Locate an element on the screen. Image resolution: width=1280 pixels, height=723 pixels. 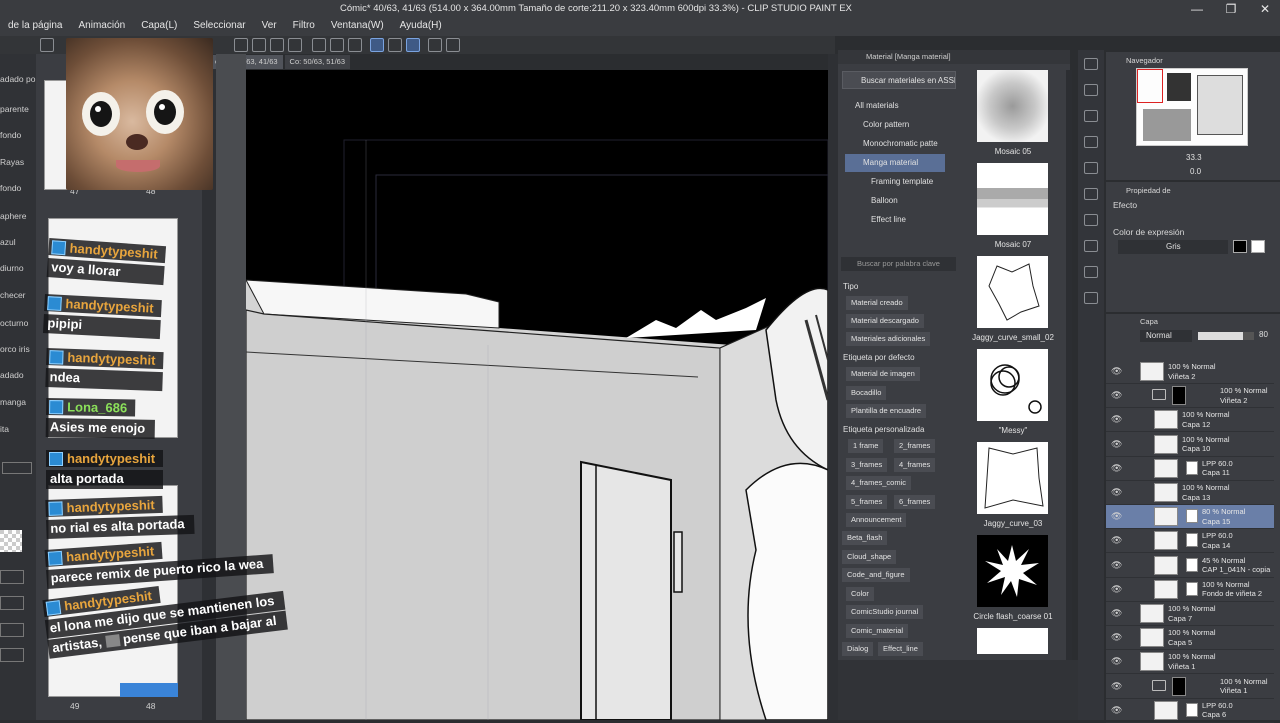
layer-row: 👁 100 % Normal Fondo de viñeta 2 is located at coordinates (1190, 590).